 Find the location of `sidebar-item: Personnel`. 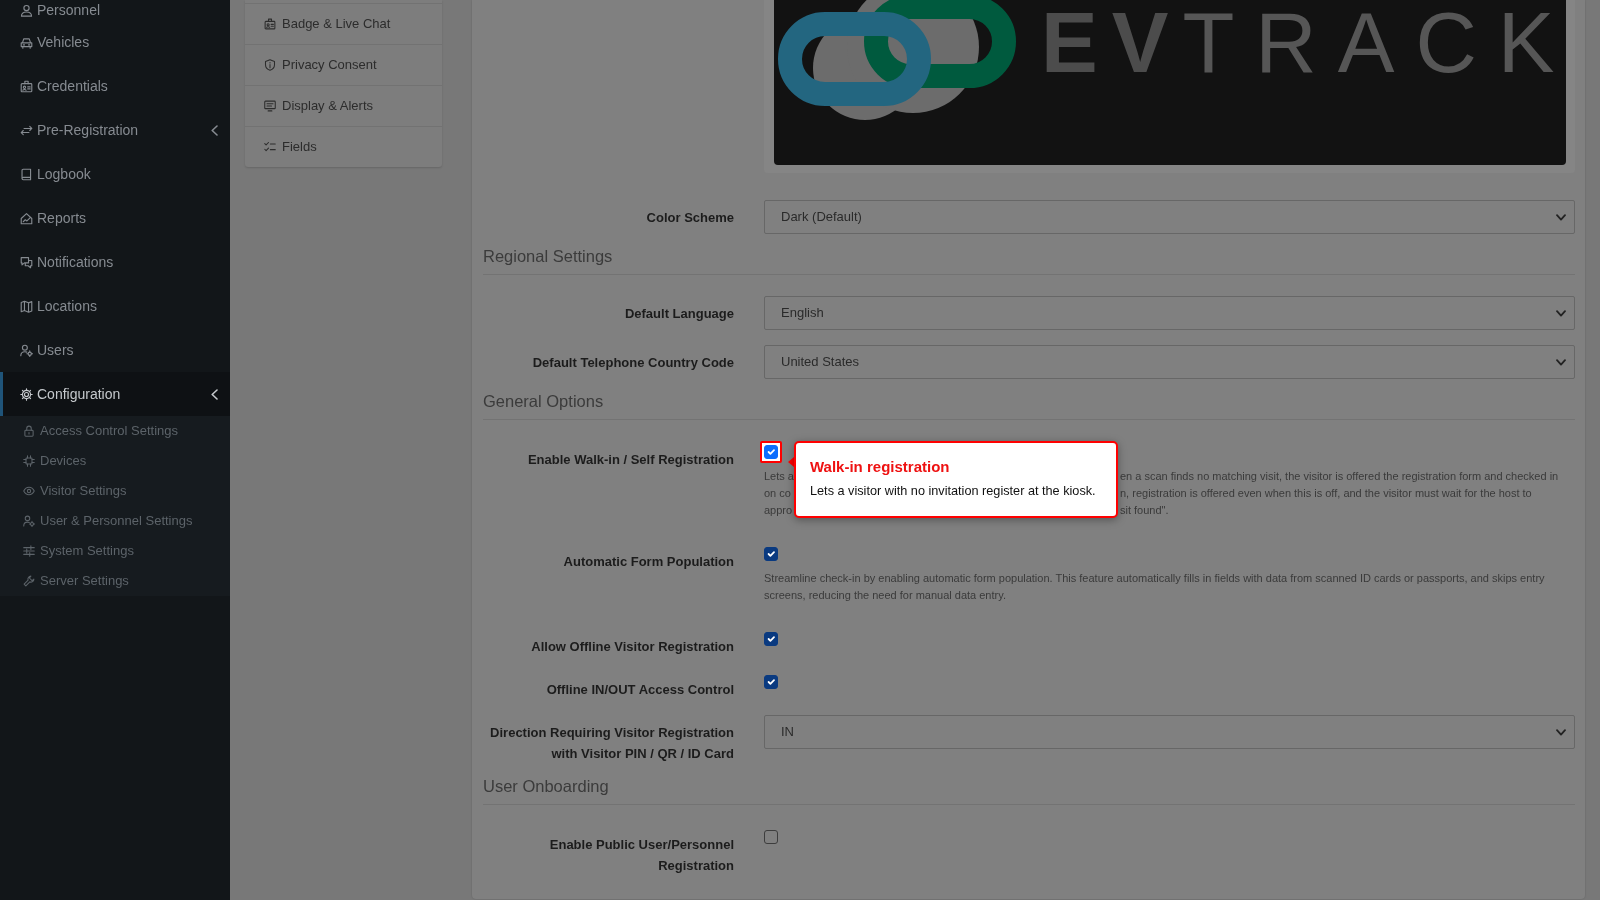

sidebar-item: Personnel is located at coordinates (115, 10).